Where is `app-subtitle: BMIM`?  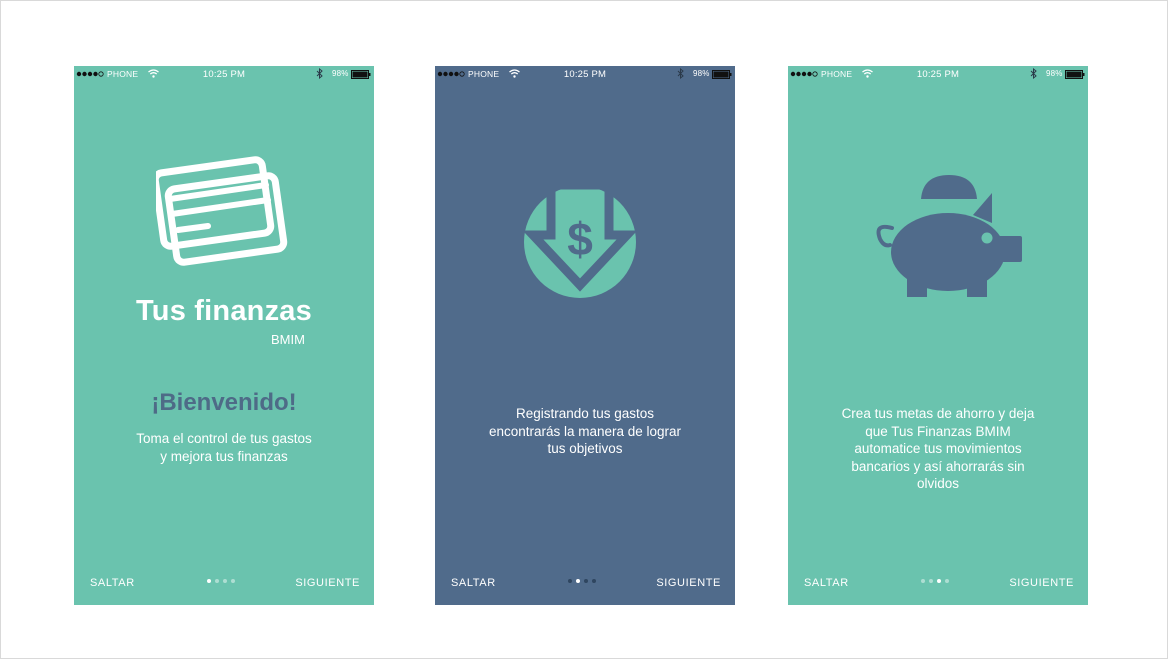 app-subtitle: BMIM is located at coordinates (288, 339).